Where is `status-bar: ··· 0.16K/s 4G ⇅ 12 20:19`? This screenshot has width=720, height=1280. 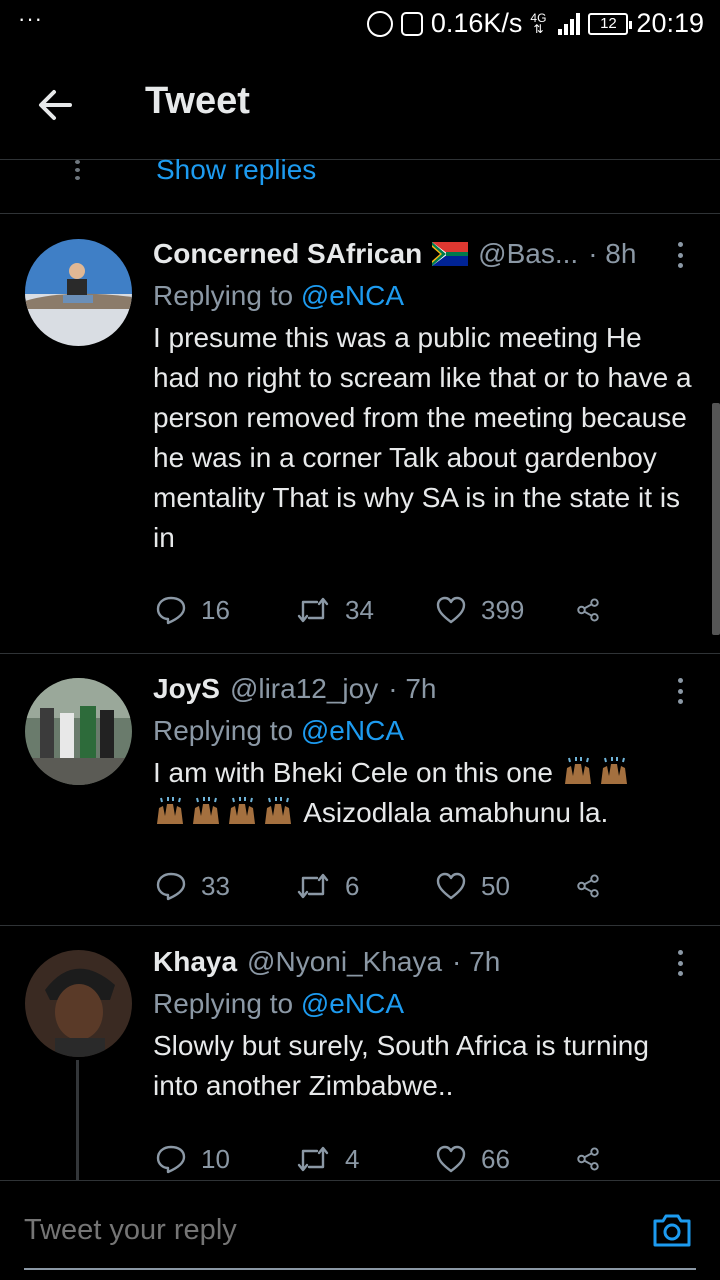 status-bar: ··· 0.16K/s 4G ⇅ 12 20:19 is located at coordinates (360, 25).